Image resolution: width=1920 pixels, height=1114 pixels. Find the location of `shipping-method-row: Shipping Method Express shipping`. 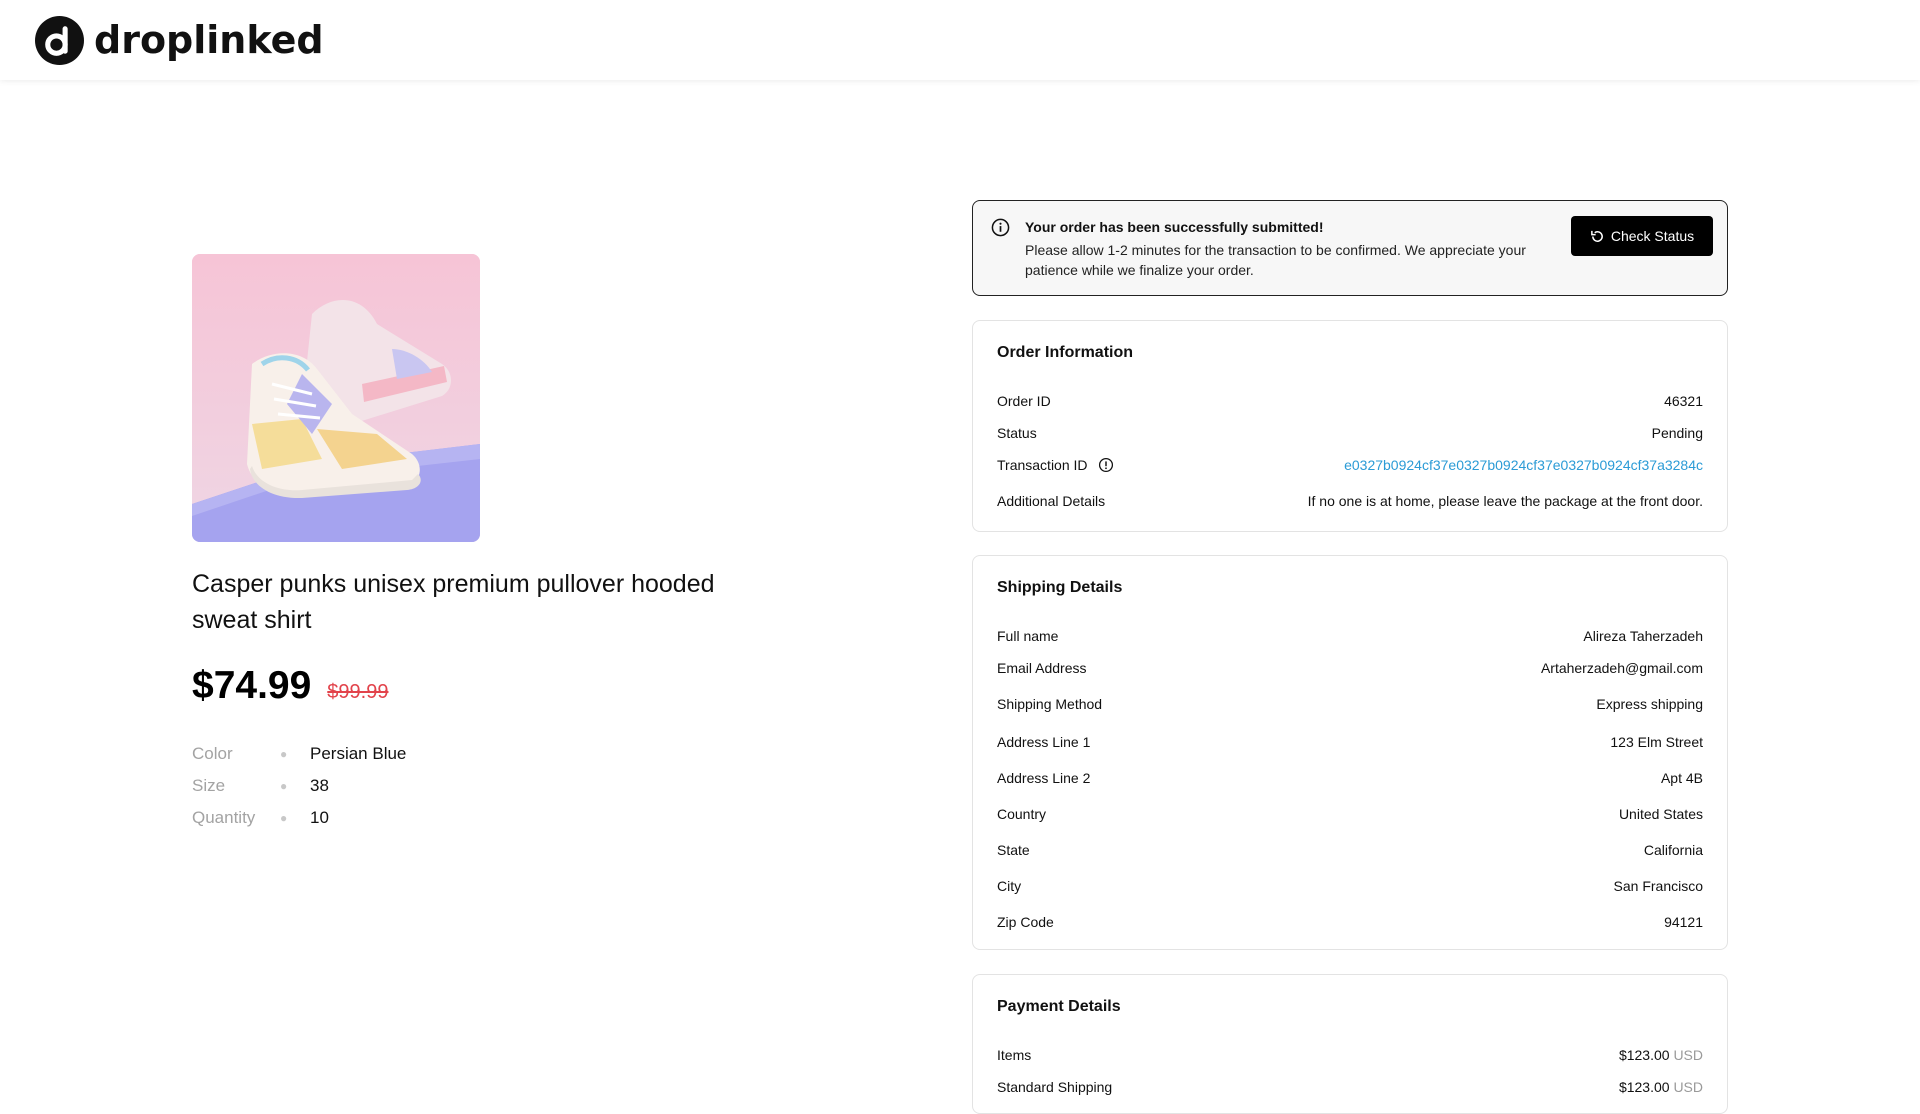

shipping-method-row: Shipping Method Express shipping is located at coordinates (1350, 704).